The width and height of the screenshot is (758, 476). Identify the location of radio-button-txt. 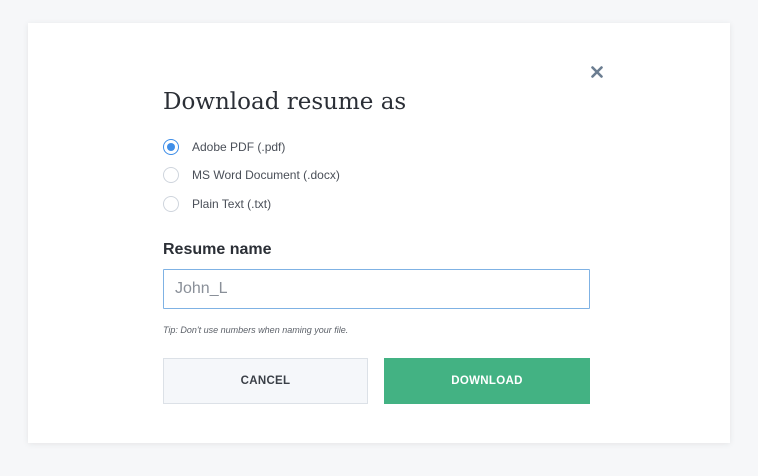
(171, 203).